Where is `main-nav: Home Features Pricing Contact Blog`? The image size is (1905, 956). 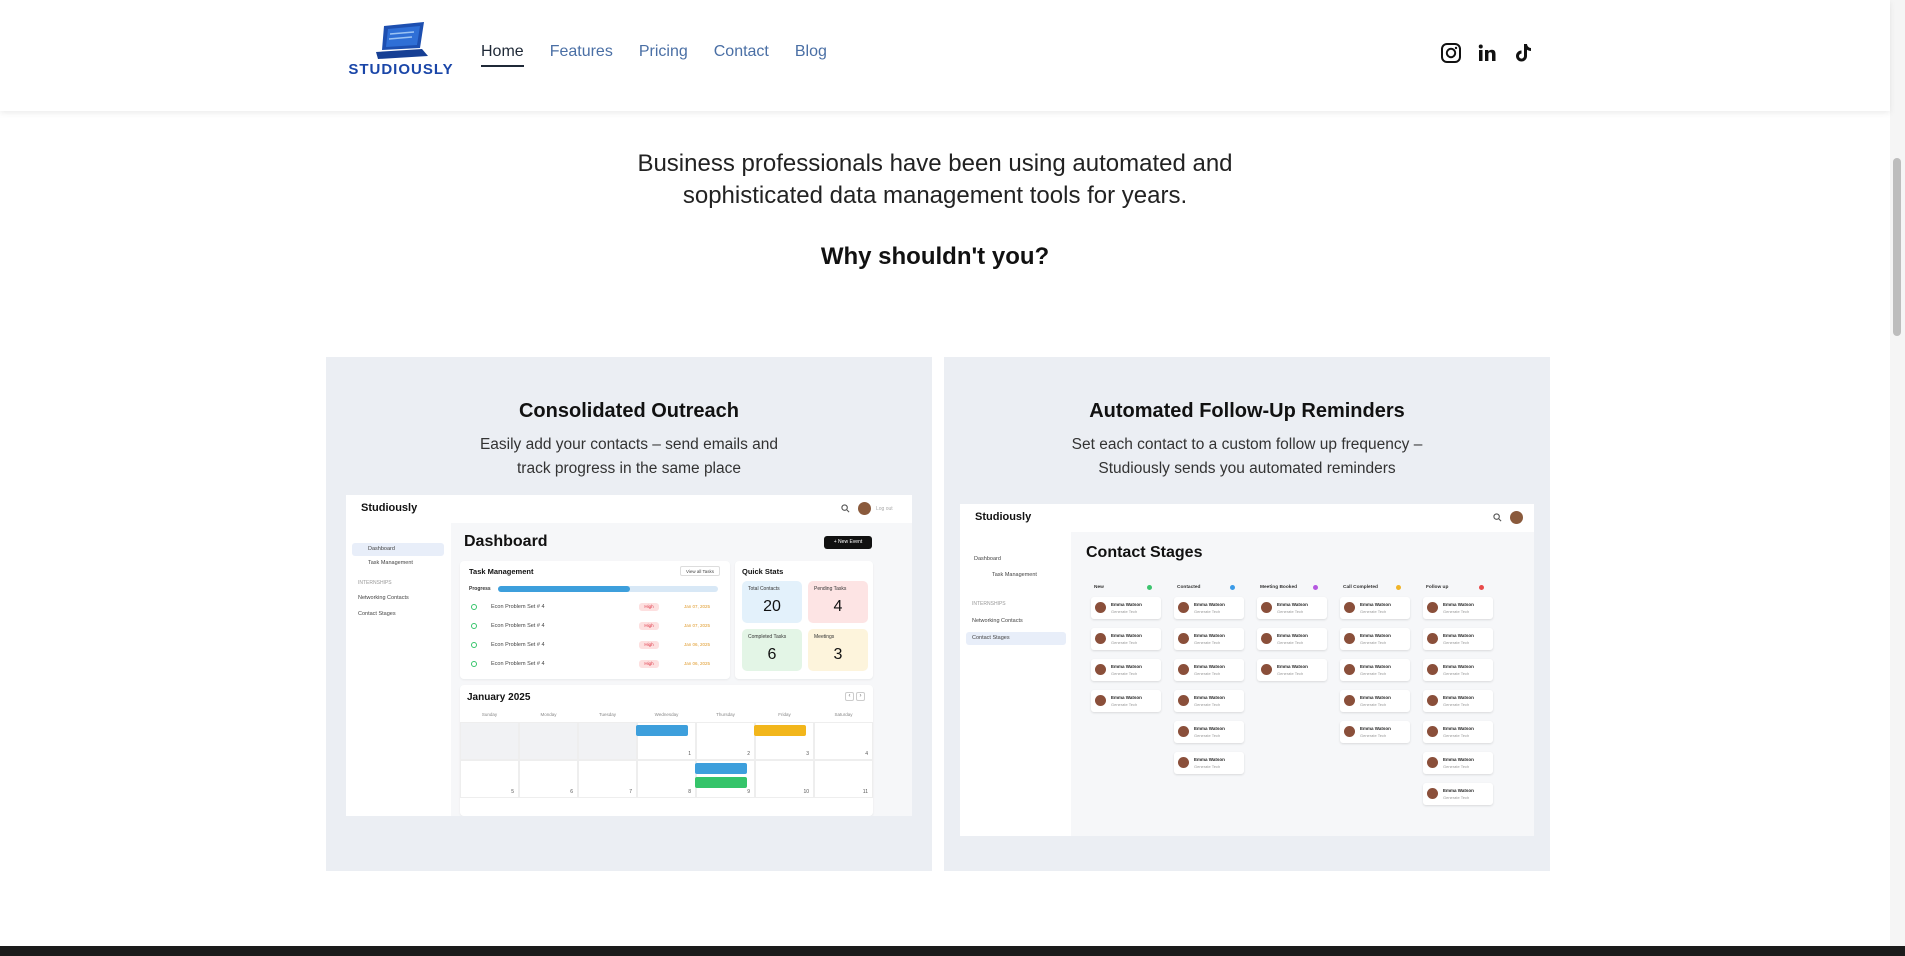
main-nav: Home Features Pricing Contact Blog is located at coordinates (654, 55).